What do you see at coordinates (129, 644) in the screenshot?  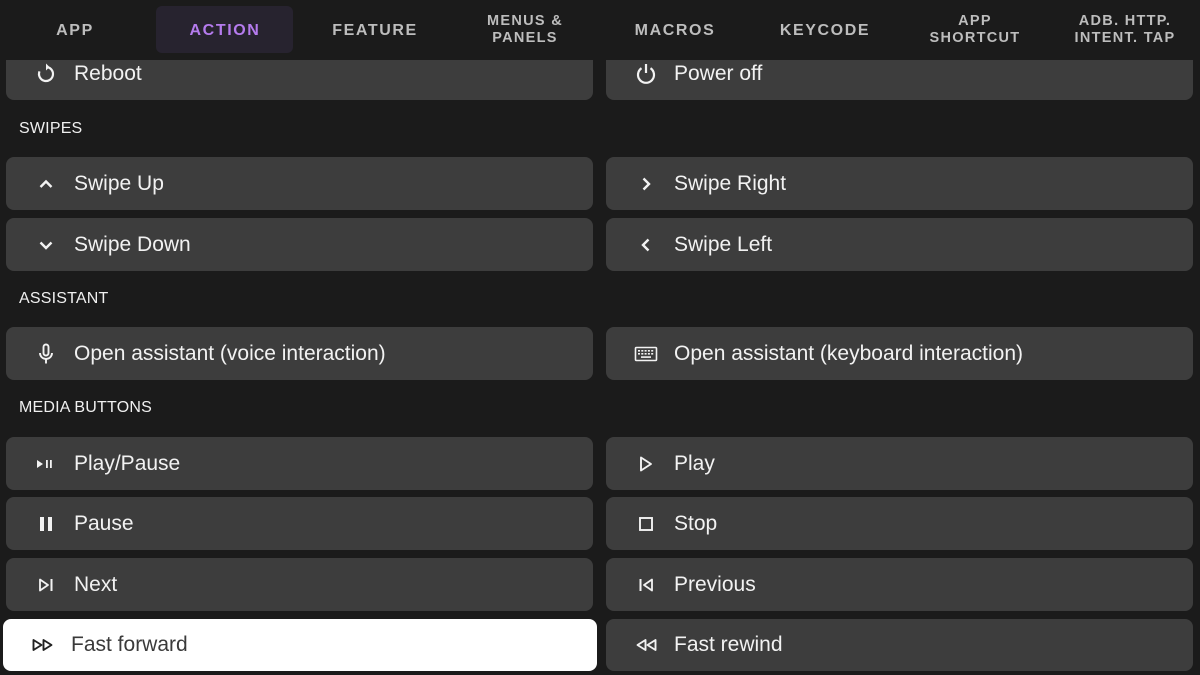 I see `fast-forward-label: Fast forward` at bounding box center [129, 644].